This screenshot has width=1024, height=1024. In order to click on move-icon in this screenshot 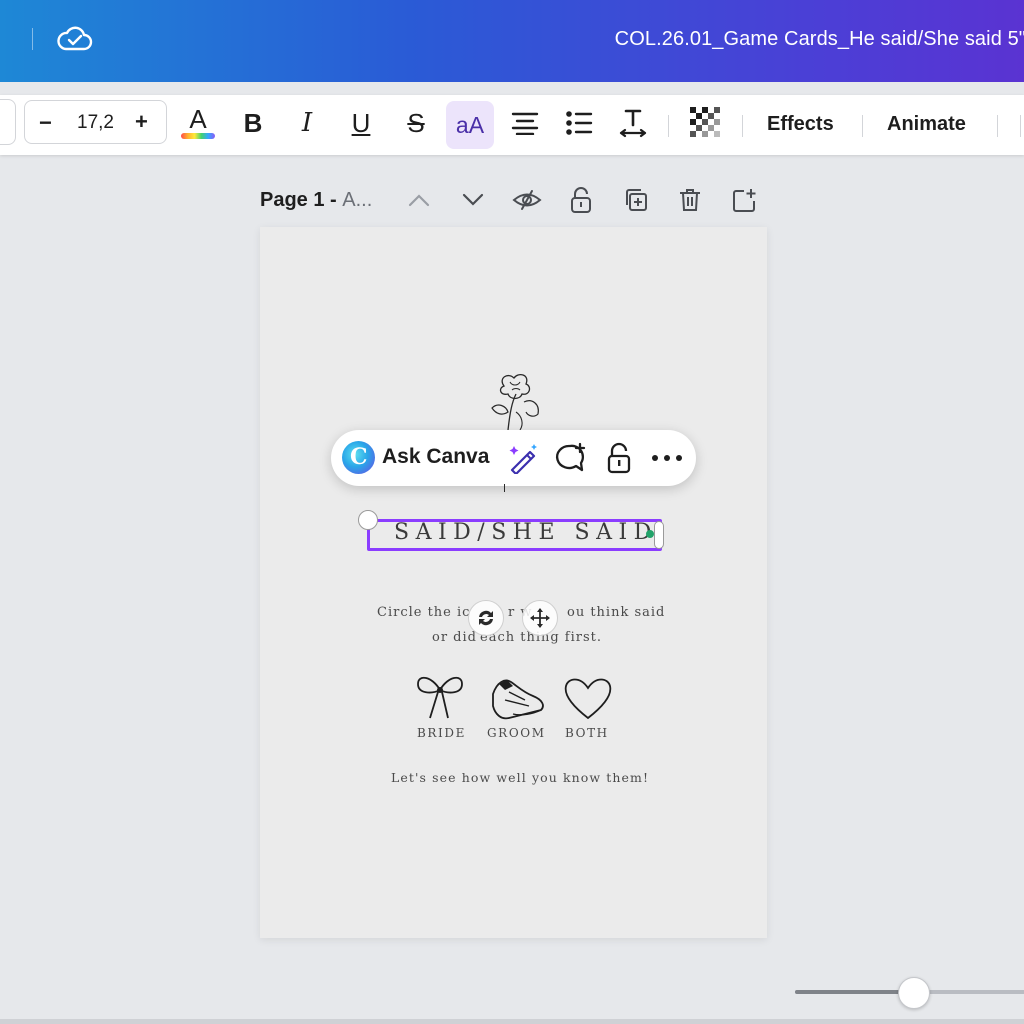, I will do `click(540, 618)`.